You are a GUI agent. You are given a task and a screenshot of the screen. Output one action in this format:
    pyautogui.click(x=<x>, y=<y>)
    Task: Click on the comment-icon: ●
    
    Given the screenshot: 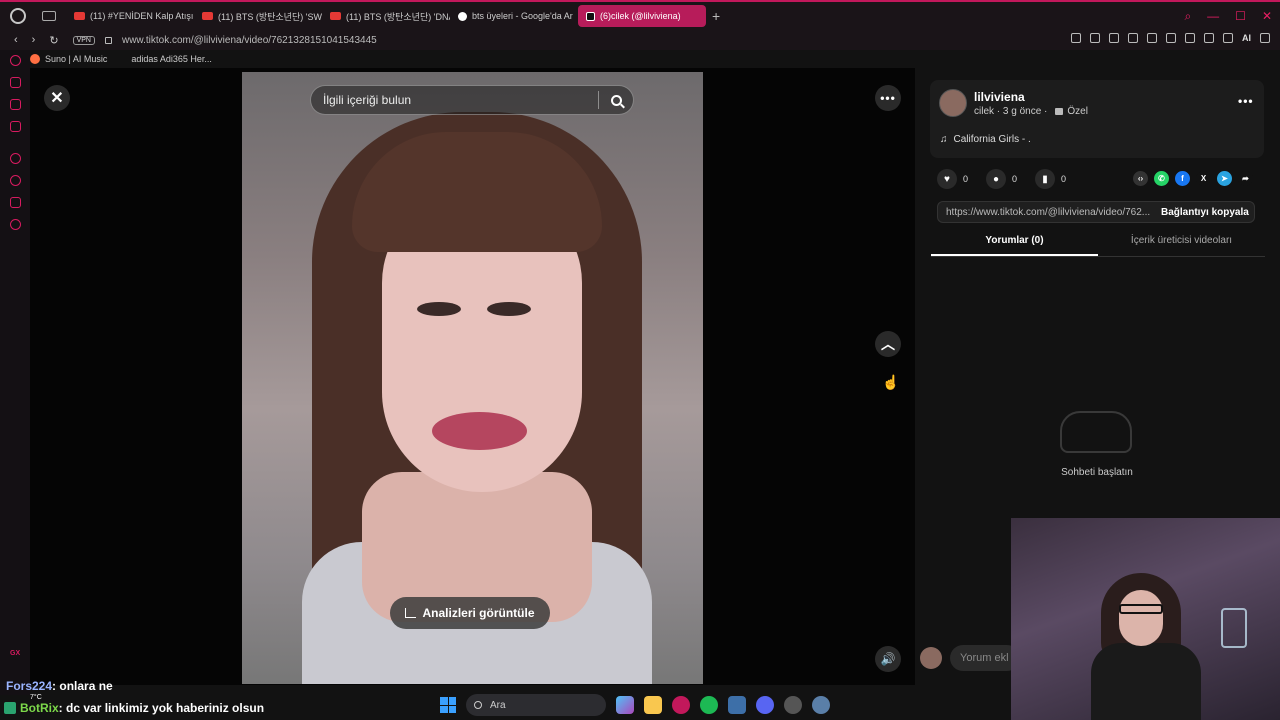 What is the action you would take?
    pyautogui.click(x=996, y=179)
    